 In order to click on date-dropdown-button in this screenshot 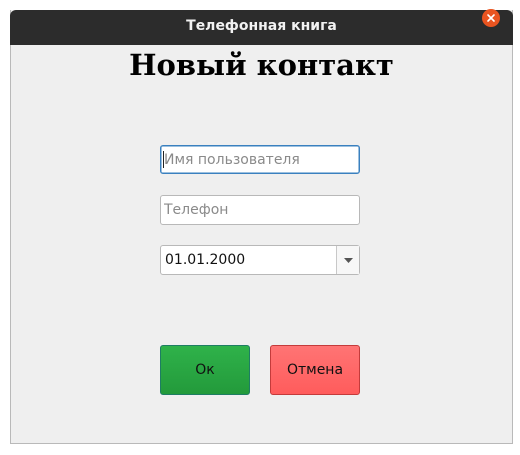, I will do `click(347, 260)`.